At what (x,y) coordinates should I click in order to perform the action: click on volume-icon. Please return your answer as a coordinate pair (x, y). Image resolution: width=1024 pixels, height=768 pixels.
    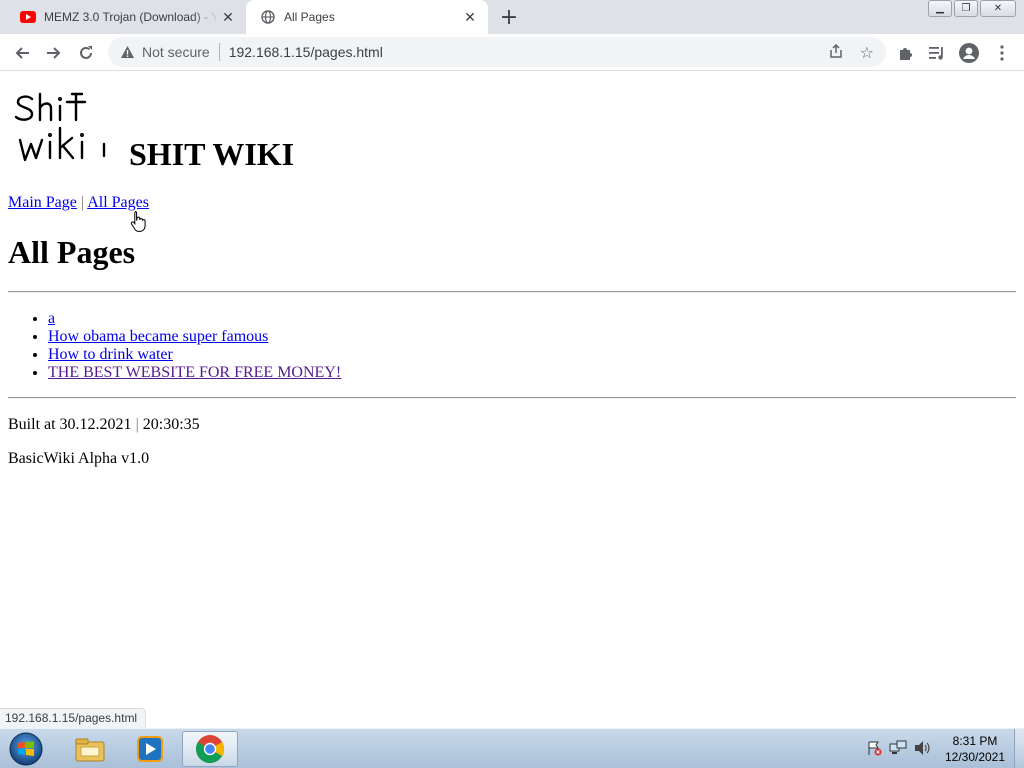
    Looking at the image, I should click on (922, 748).